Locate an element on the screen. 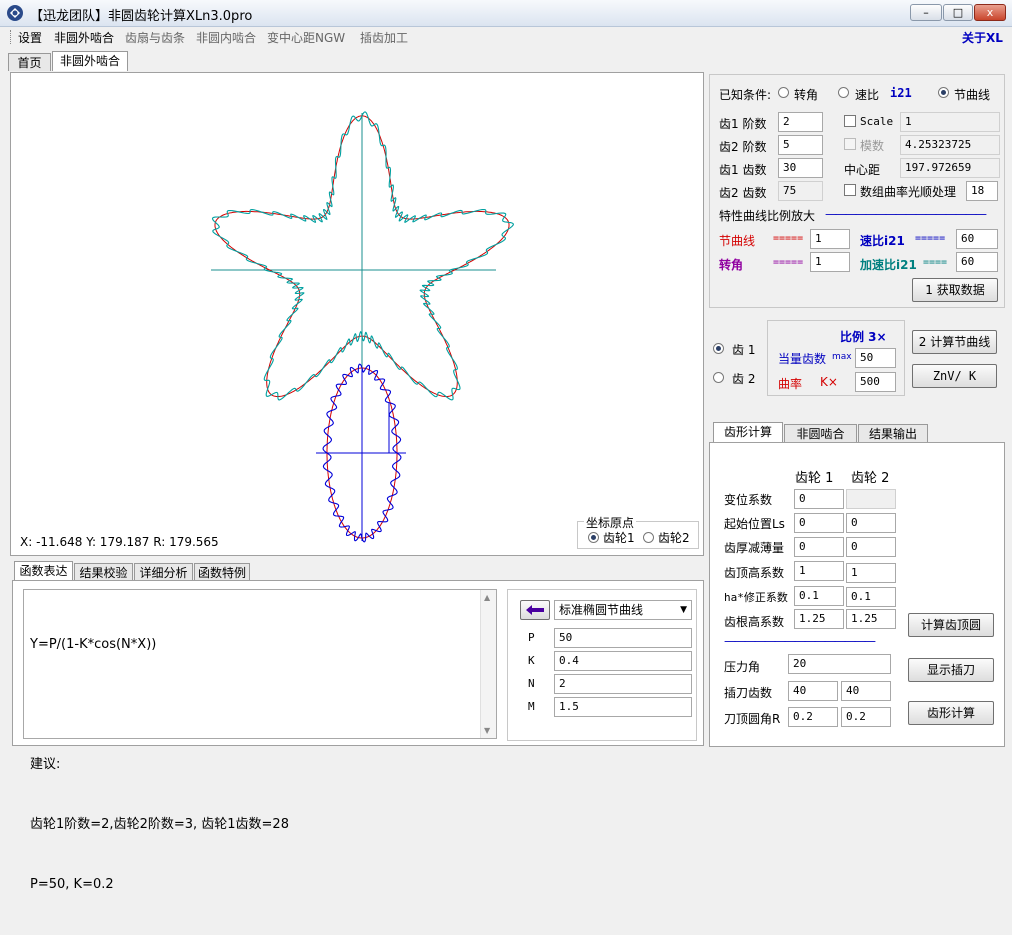 The width and height of the screenshot is (1012, 935). accel-scale-input: 60 is located at coordinates (977, 262).